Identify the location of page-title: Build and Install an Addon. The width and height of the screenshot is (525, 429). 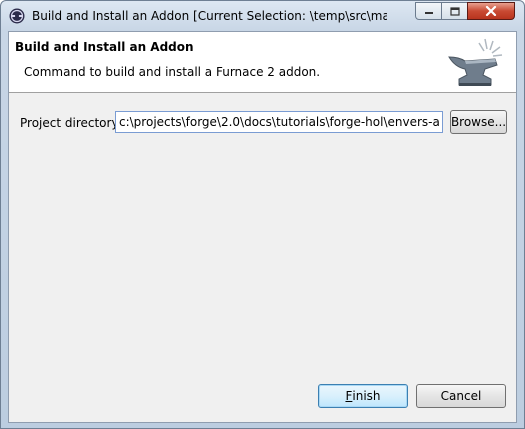
(104, 47).